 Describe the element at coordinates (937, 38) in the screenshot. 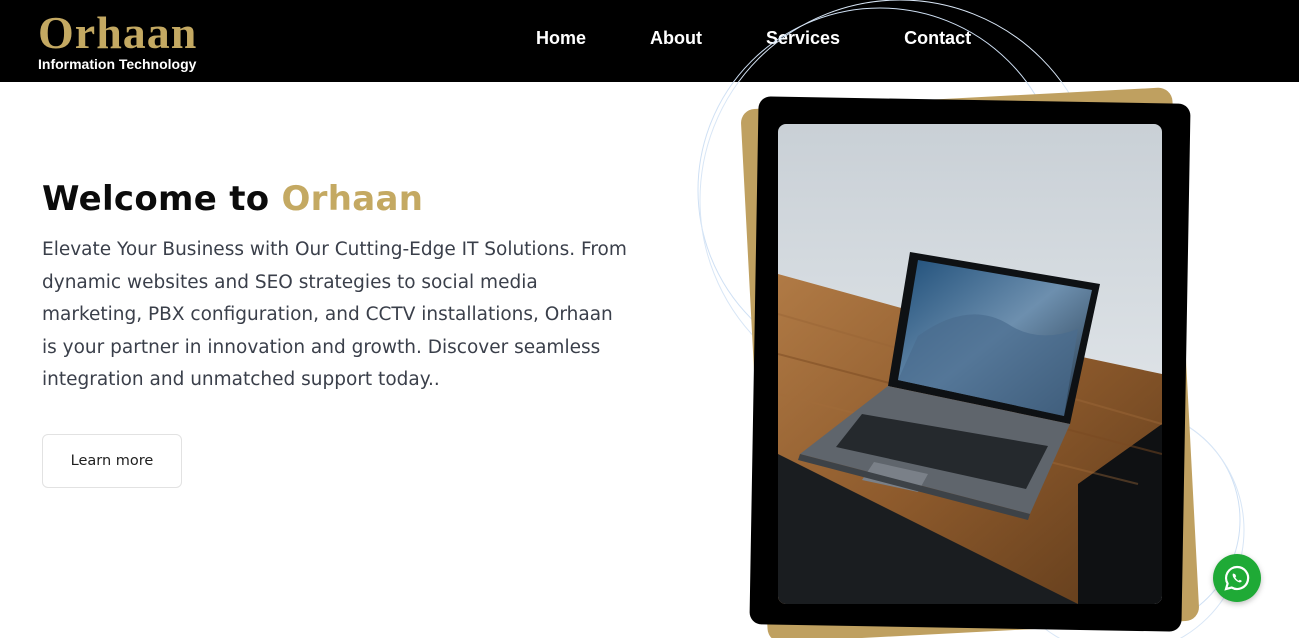

I see `nav-contact-link: Contact` at that location.